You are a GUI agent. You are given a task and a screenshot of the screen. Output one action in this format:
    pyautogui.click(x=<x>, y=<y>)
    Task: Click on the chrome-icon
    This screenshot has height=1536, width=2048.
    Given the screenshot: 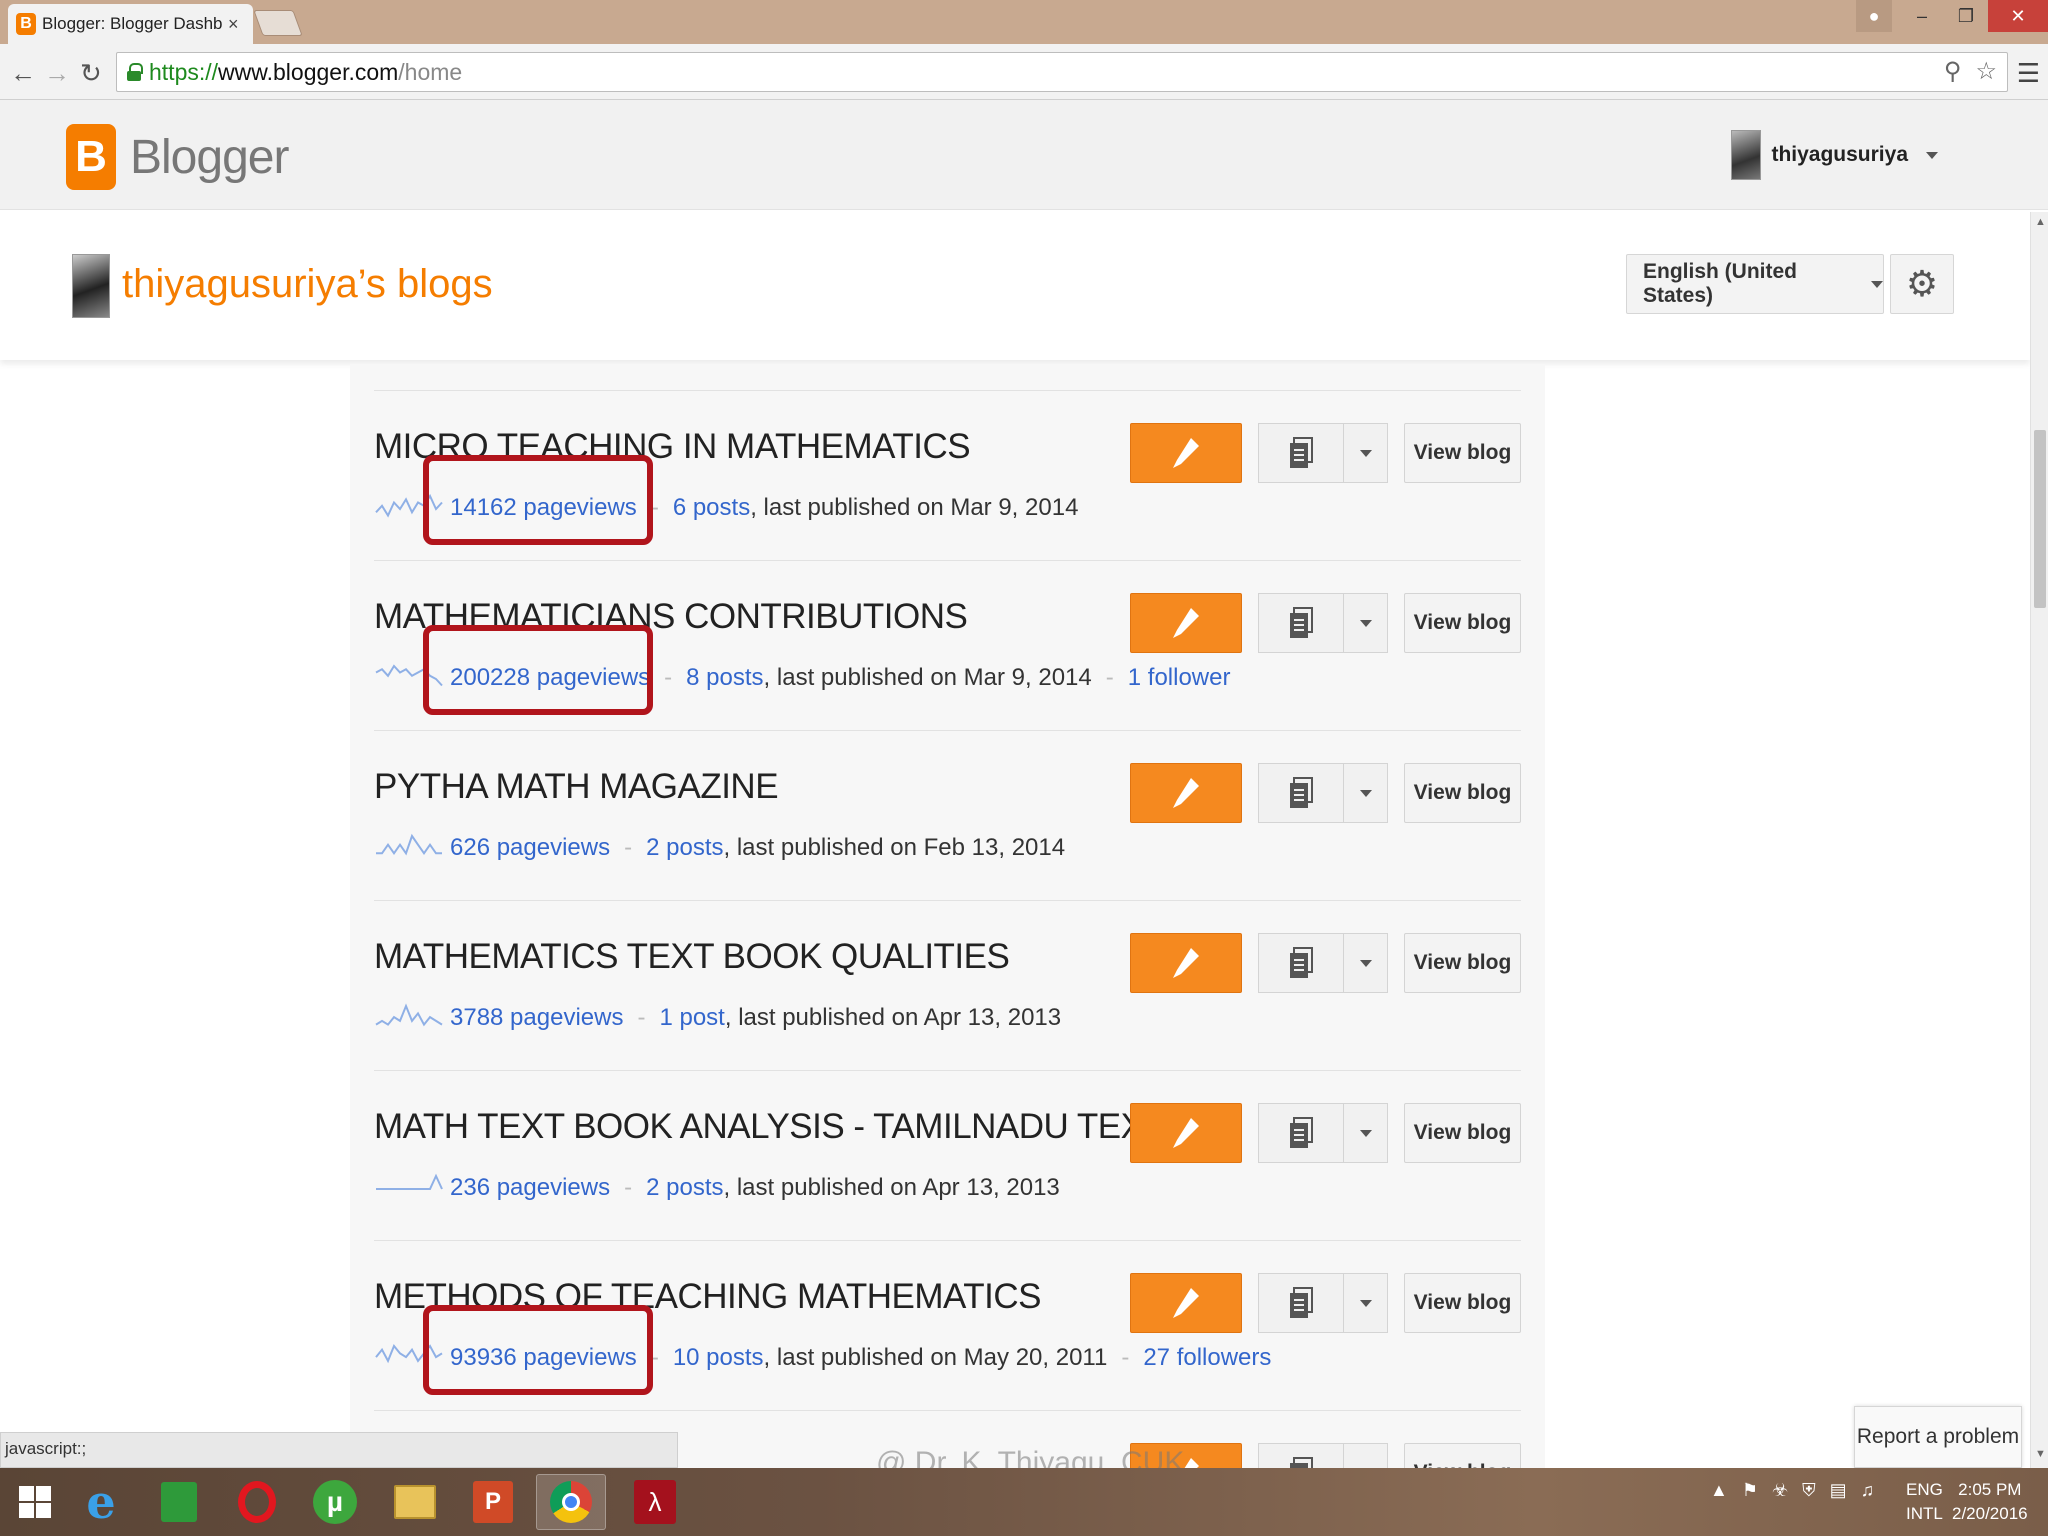 What is the action you would take?
    pyautogui.click(x=571, y=1502)
    